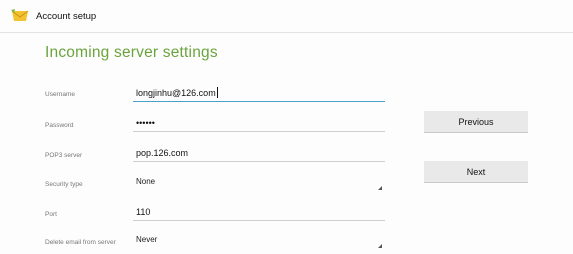  I want to click on mail-account-icon, so click(20, 15).